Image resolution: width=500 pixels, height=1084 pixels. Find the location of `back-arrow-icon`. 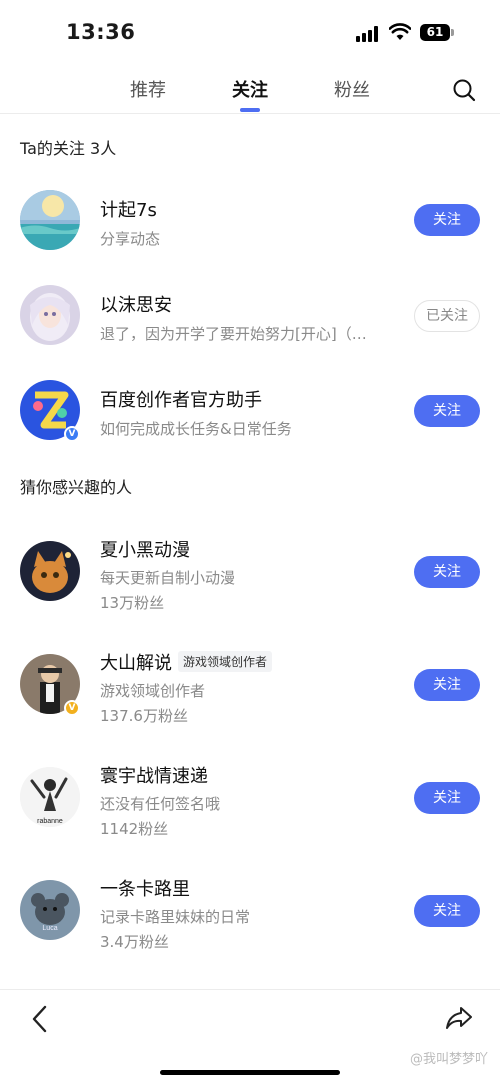

back-arrow-icon is located at coordinates (40, 1019).